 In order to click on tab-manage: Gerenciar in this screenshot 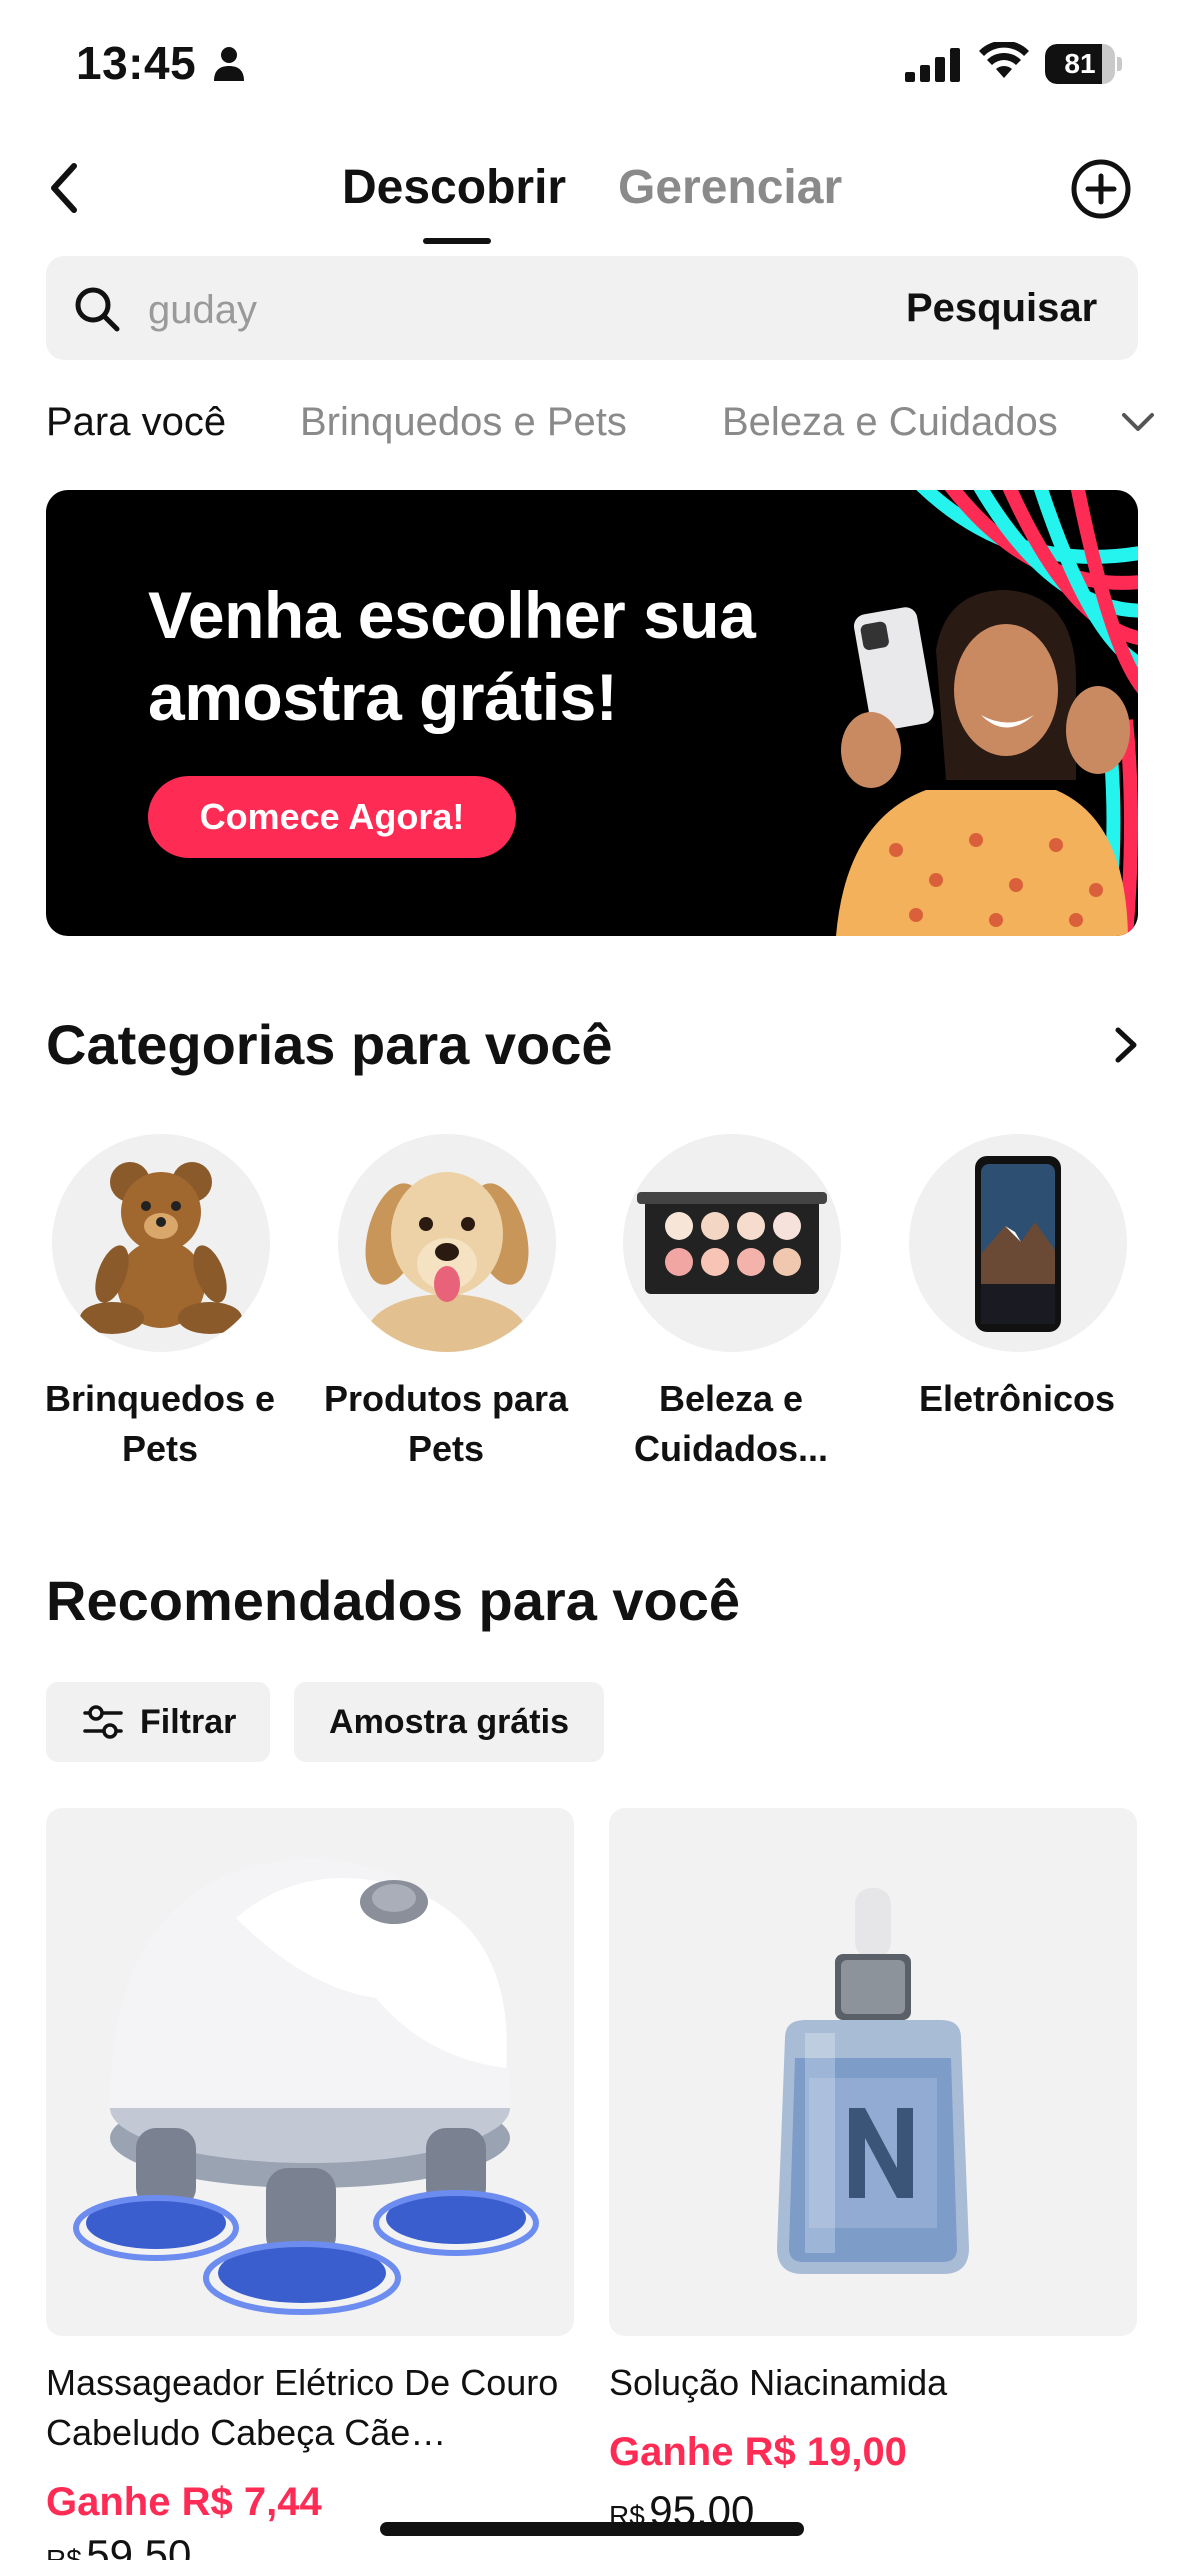, I will do `click(730, 188)`.